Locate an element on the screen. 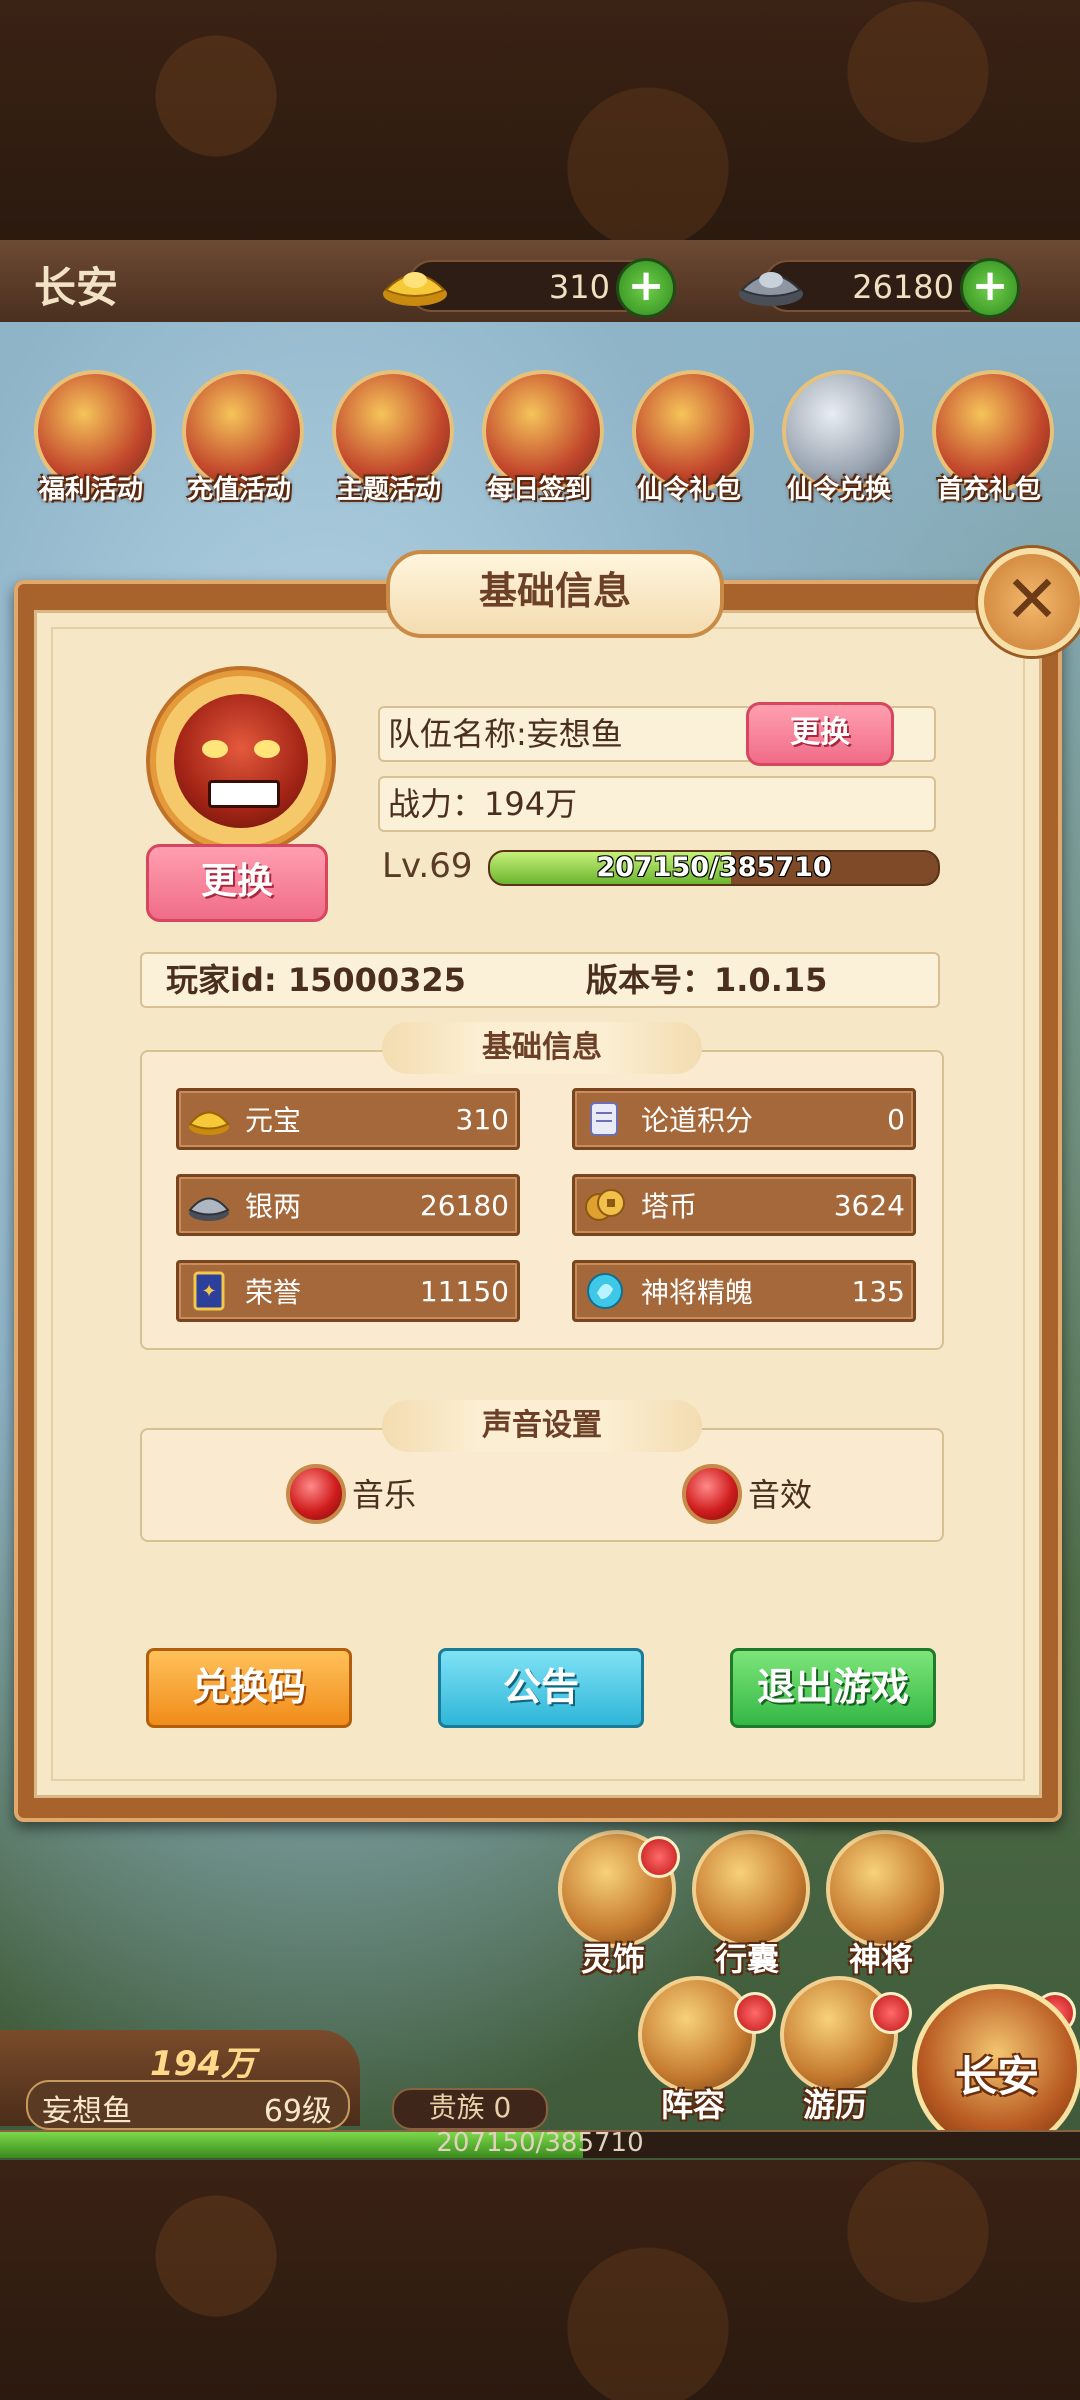 Image resolution: width=1080 pixels, height=2400 pixels. bottom-background is located at coordinates (540, 2280).